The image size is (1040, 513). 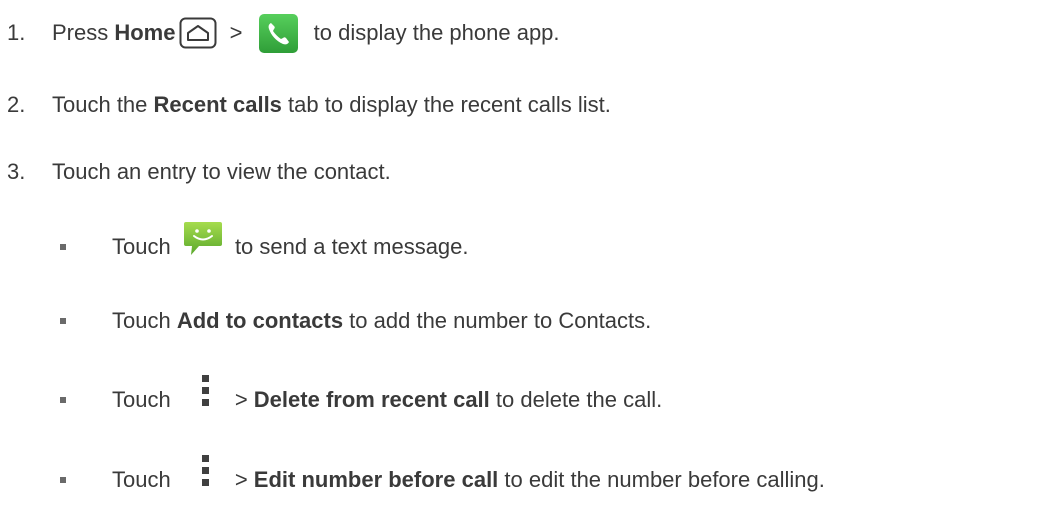 What do you see at coordinates (198, 33) in the screenshot?
I see `home-key-icon` at bounding box center [198, 33].